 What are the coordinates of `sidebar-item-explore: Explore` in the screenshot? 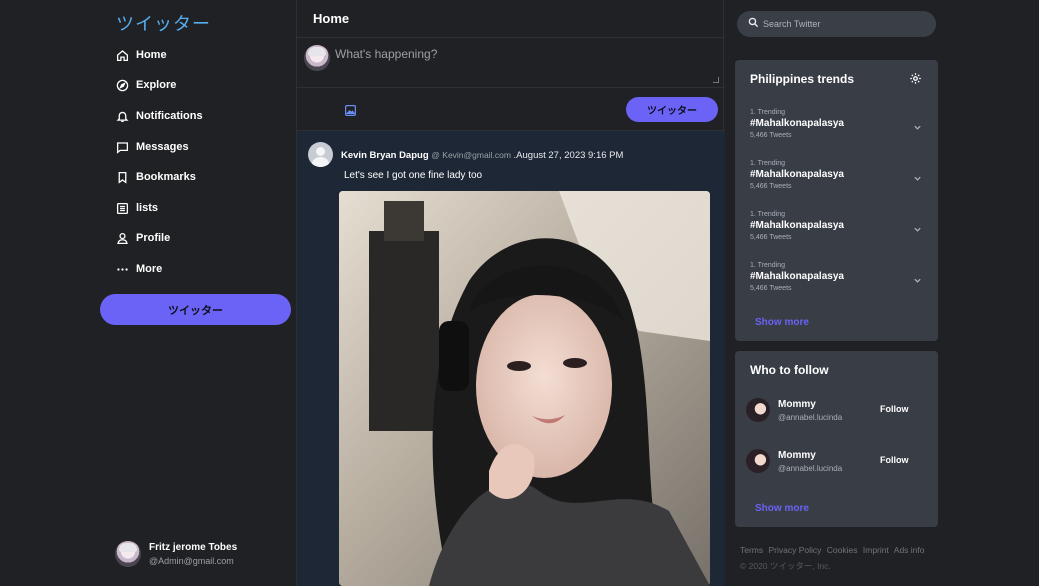 It's located at (146, 85).